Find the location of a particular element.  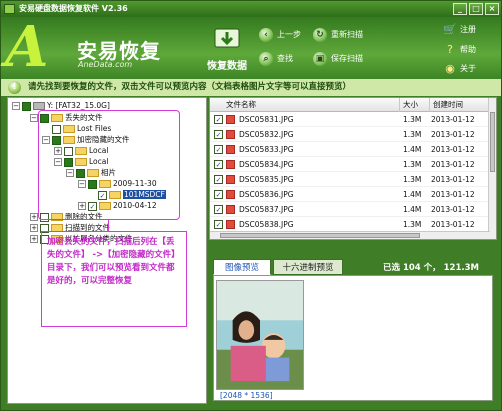

recover-data-button: 恢复数据 is located at coordinates (227, 48).